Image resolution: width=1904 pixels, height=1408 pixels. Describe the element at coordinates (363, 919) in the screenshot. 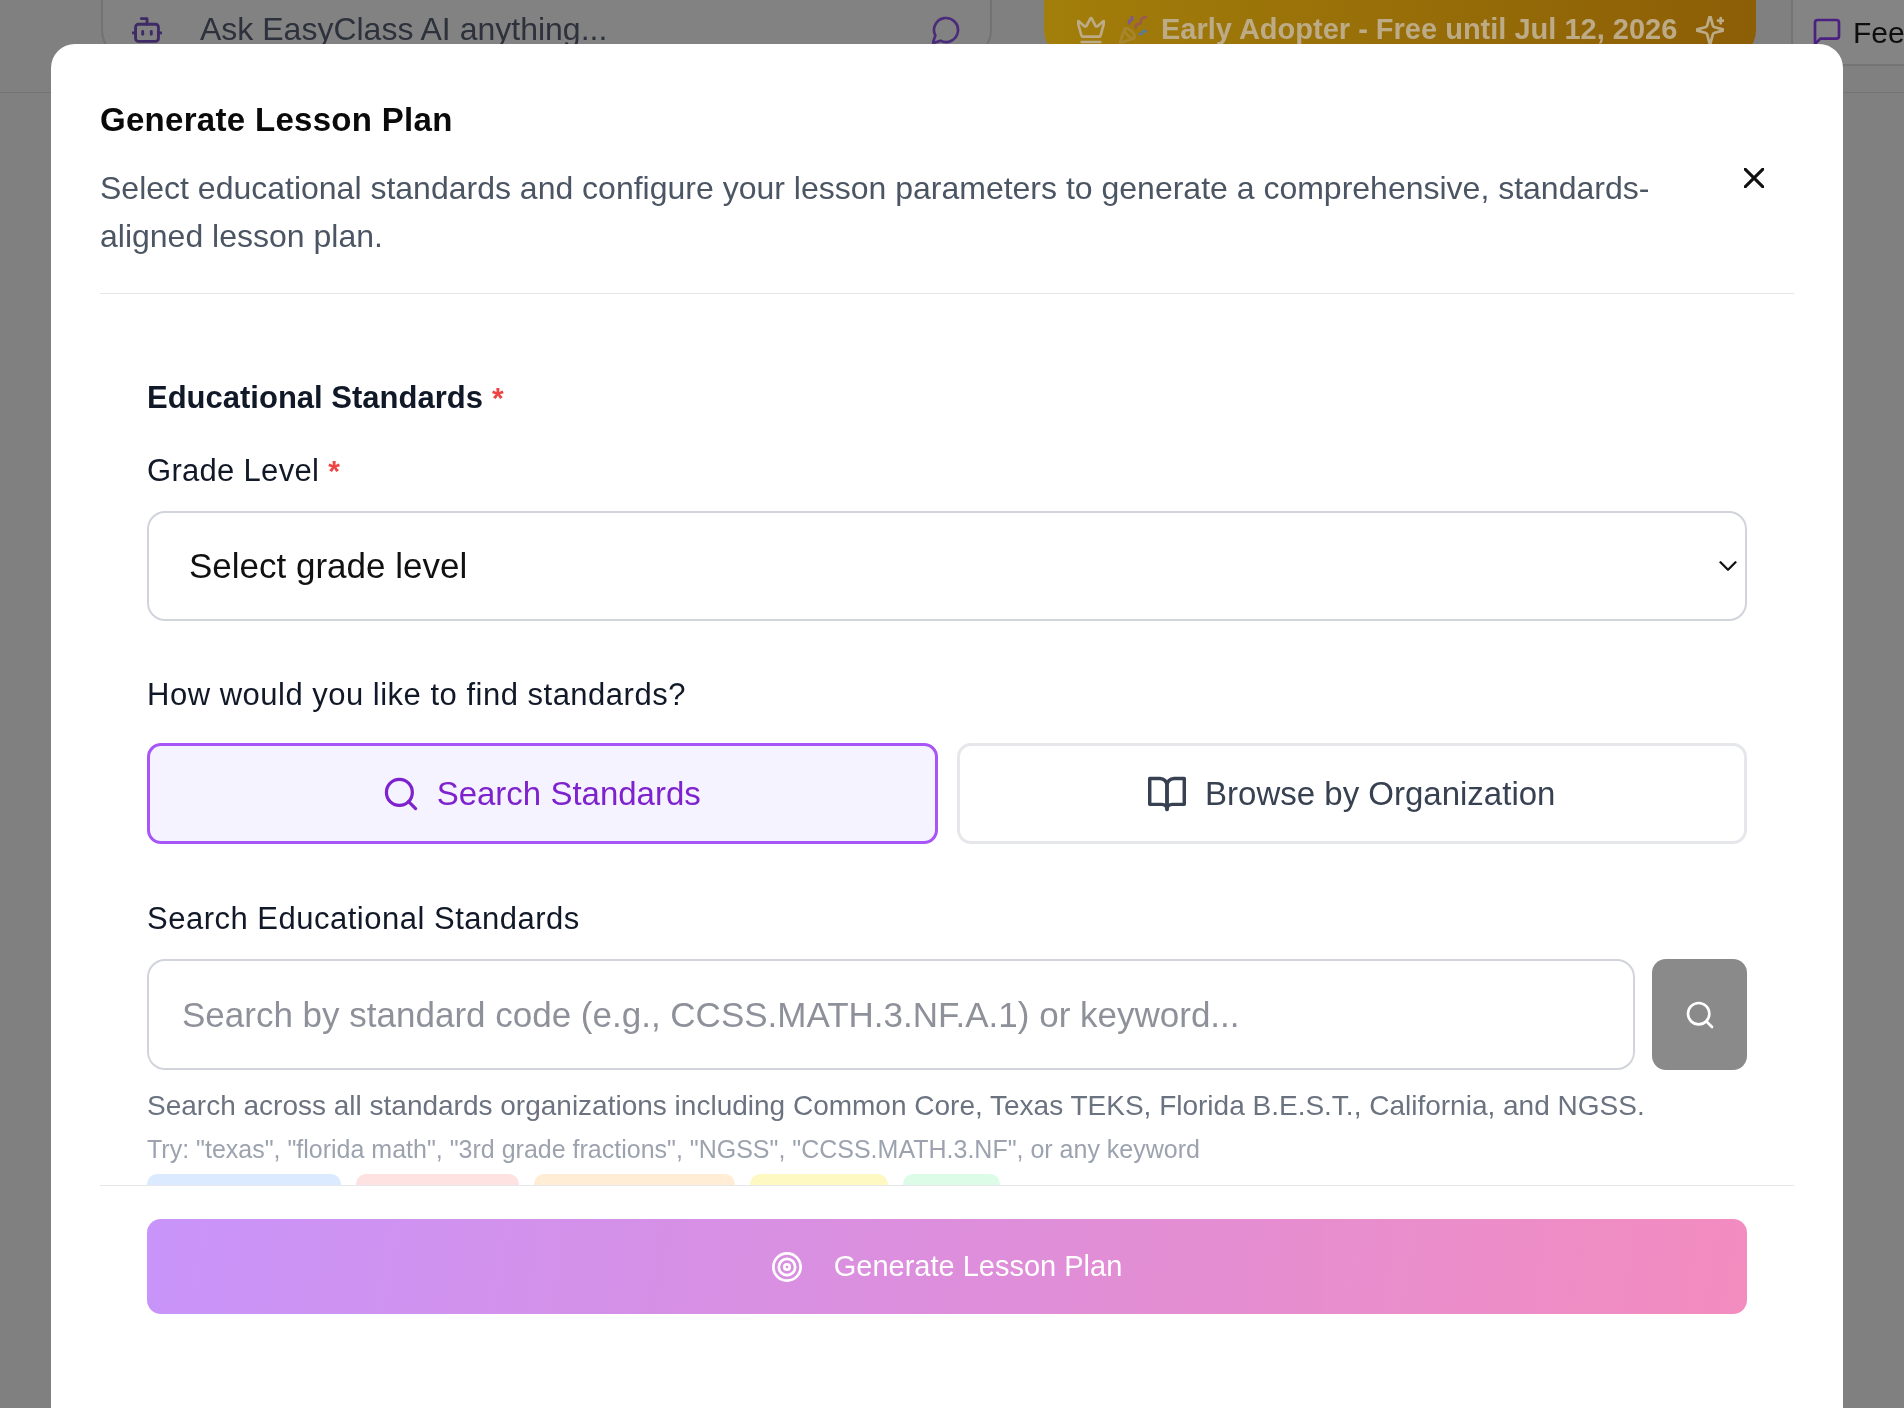

I see `field-label: Search Educational Standards` at that location.